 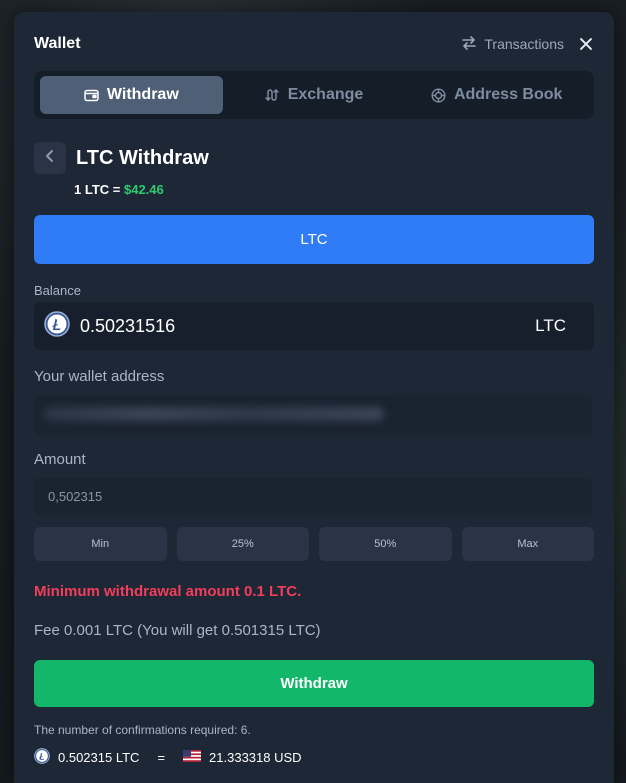 I want to click on withdraw-button: Withdraw, so click(x=314, y=683).